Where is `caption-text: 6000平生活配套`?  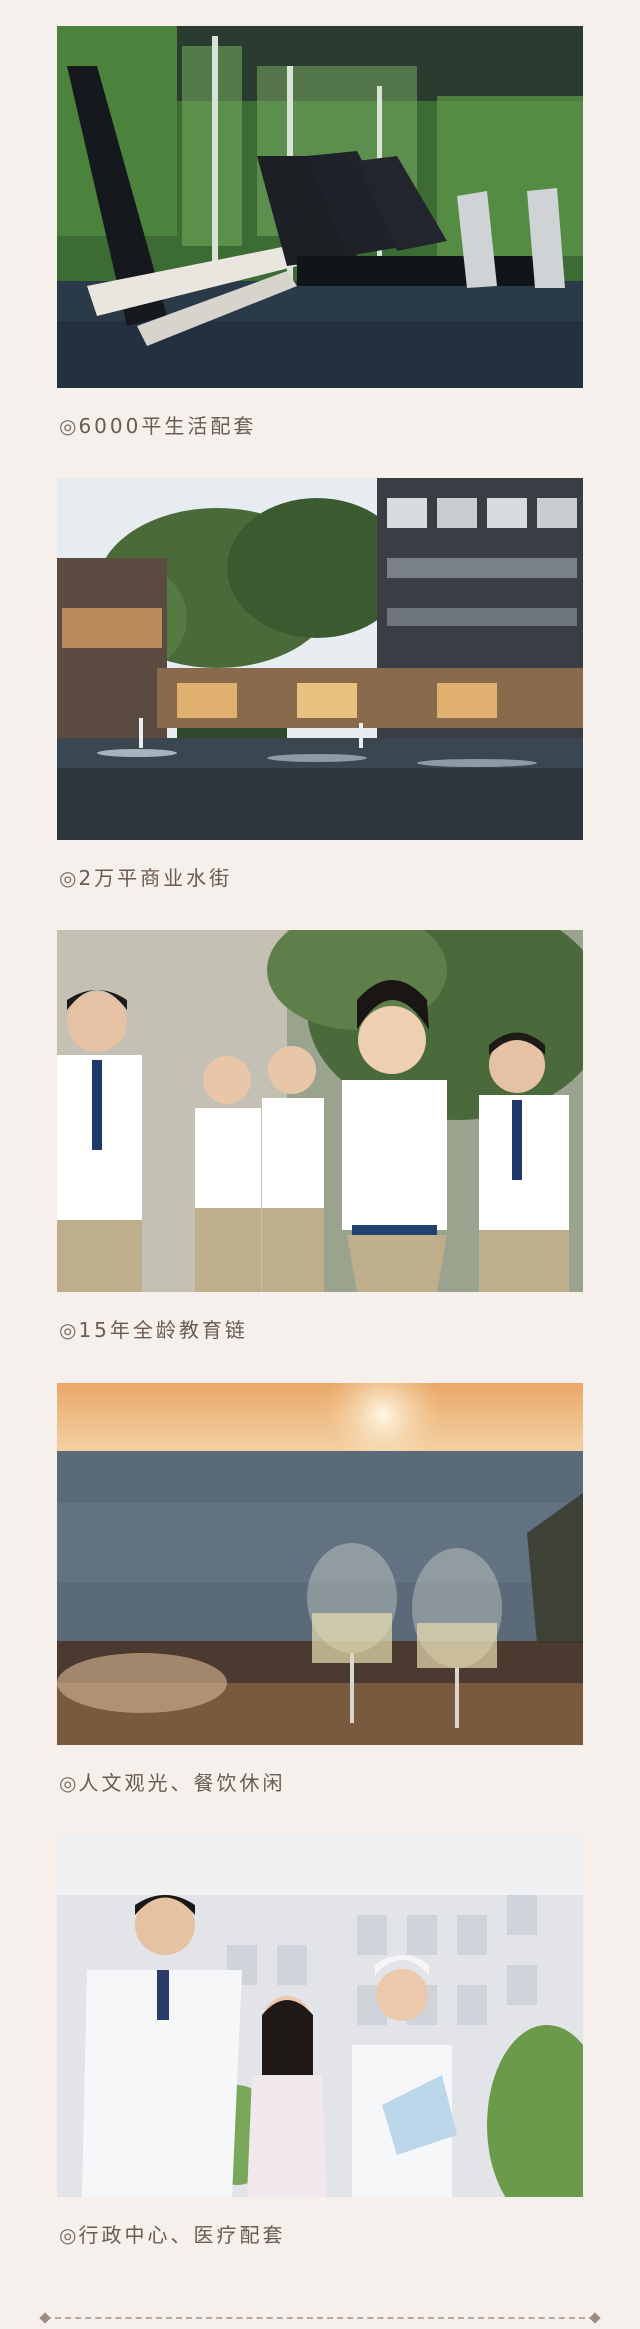
caption-text: 6000平生活配套 is located at coordinates (167, 426).